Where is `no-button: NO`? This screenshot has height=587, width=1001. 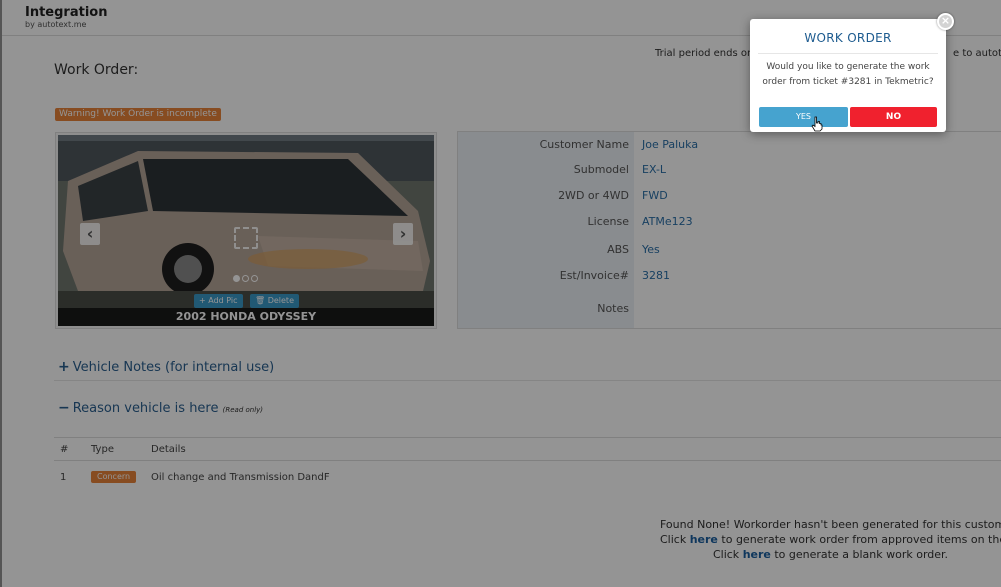 no-button: NO is located at coordinates (893, 117).